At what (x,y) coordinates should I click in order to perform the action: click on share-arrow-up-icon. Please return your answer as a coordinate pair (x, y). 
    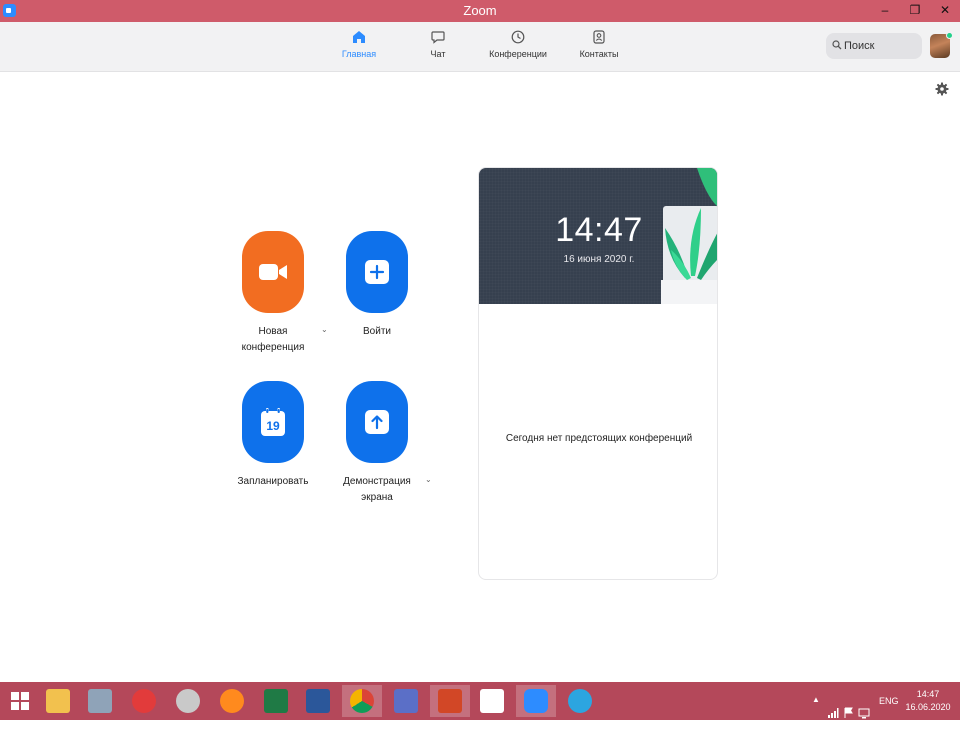
    Looking at the image, I should click on (377, 422).